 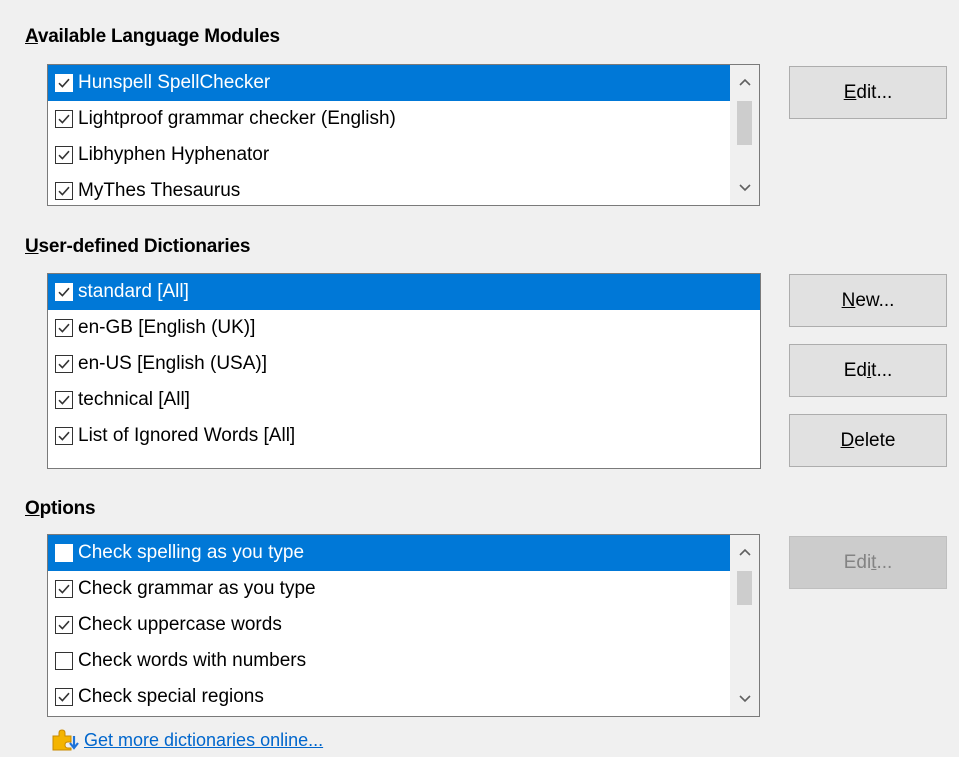 I want to click on list-item-label: Check words with numbers, so click(x=192, y=660).